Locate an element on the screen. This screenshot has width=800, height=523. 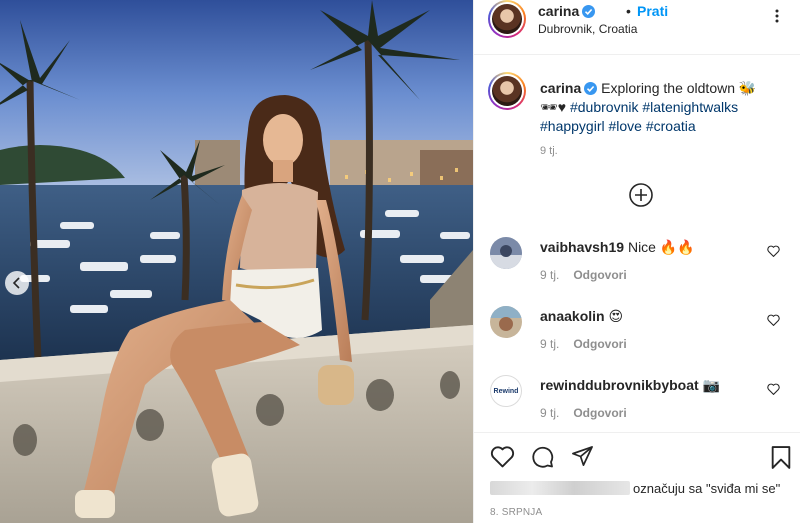
load-more-icon is located at coordinates (641, 195).